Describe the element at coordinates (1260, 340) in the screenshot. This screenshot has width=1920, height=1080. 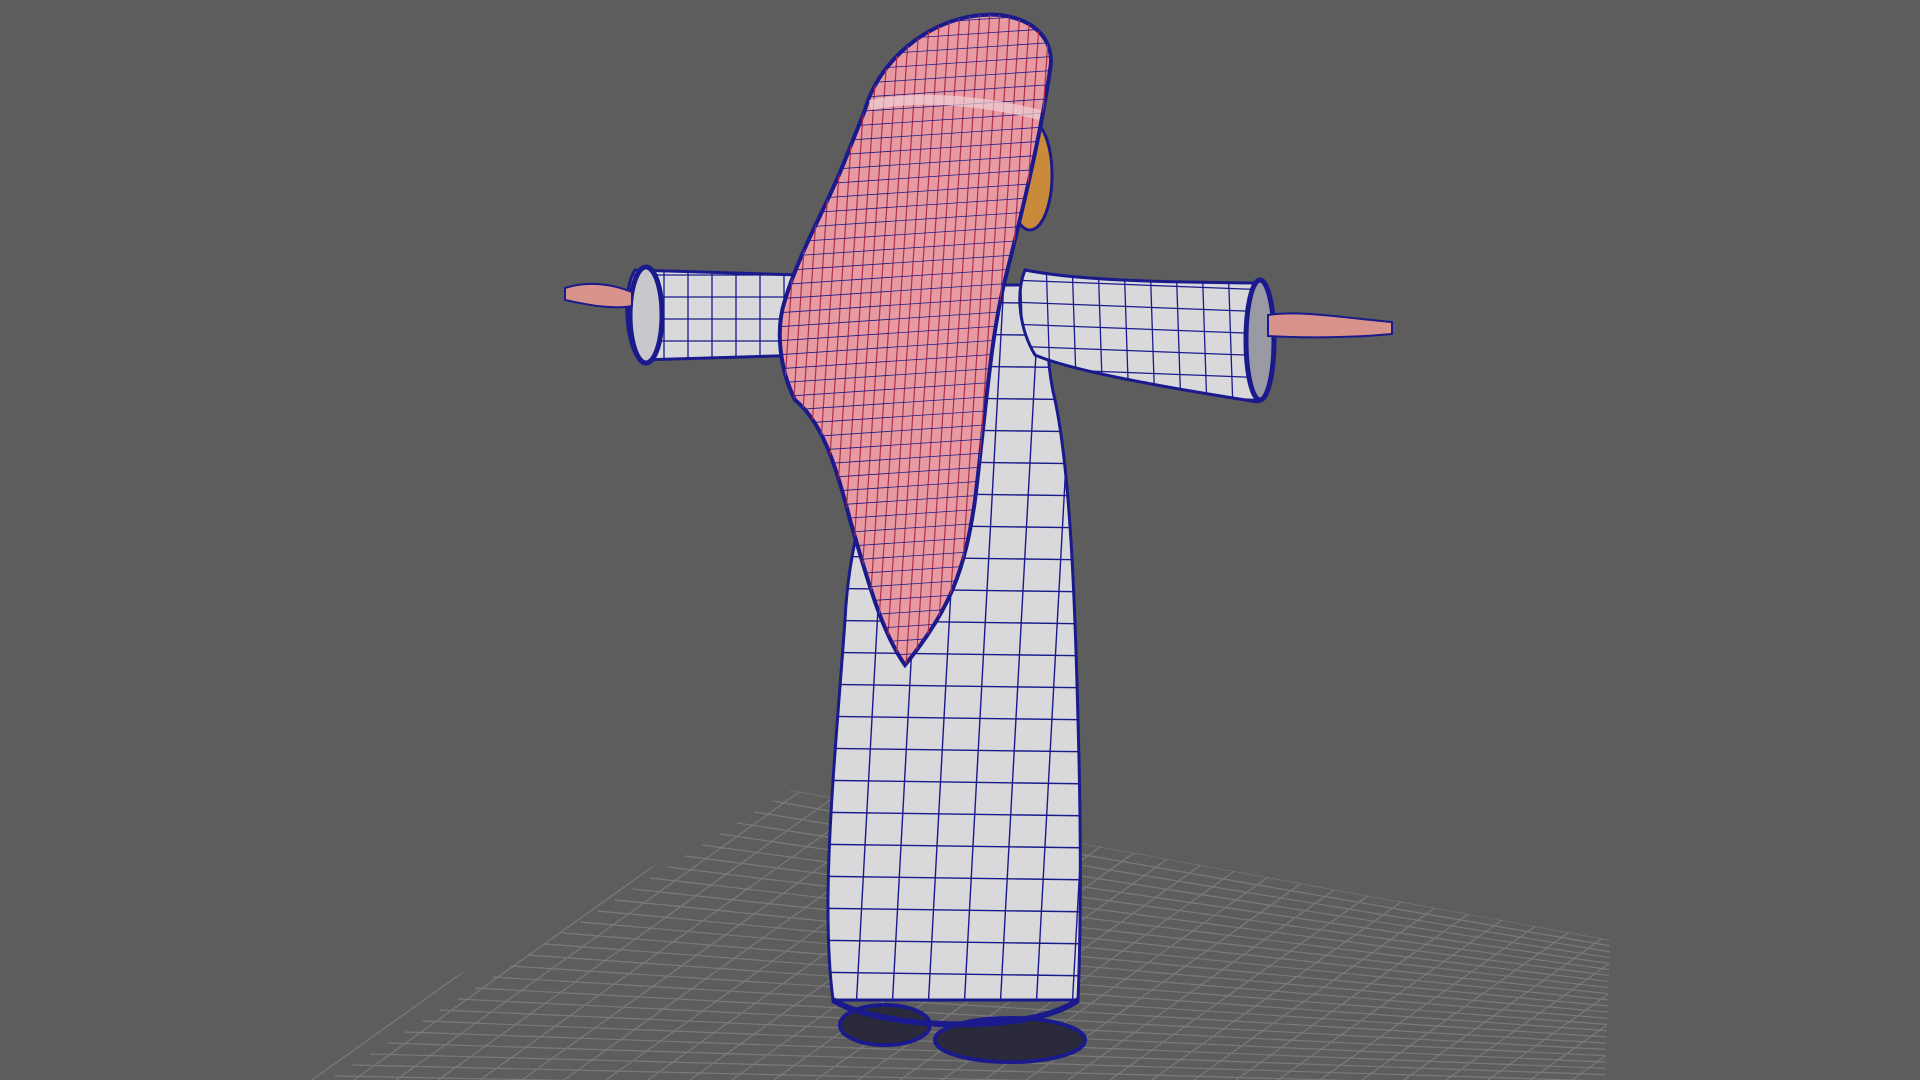
I see `right-sleeve-cuff` at that location.